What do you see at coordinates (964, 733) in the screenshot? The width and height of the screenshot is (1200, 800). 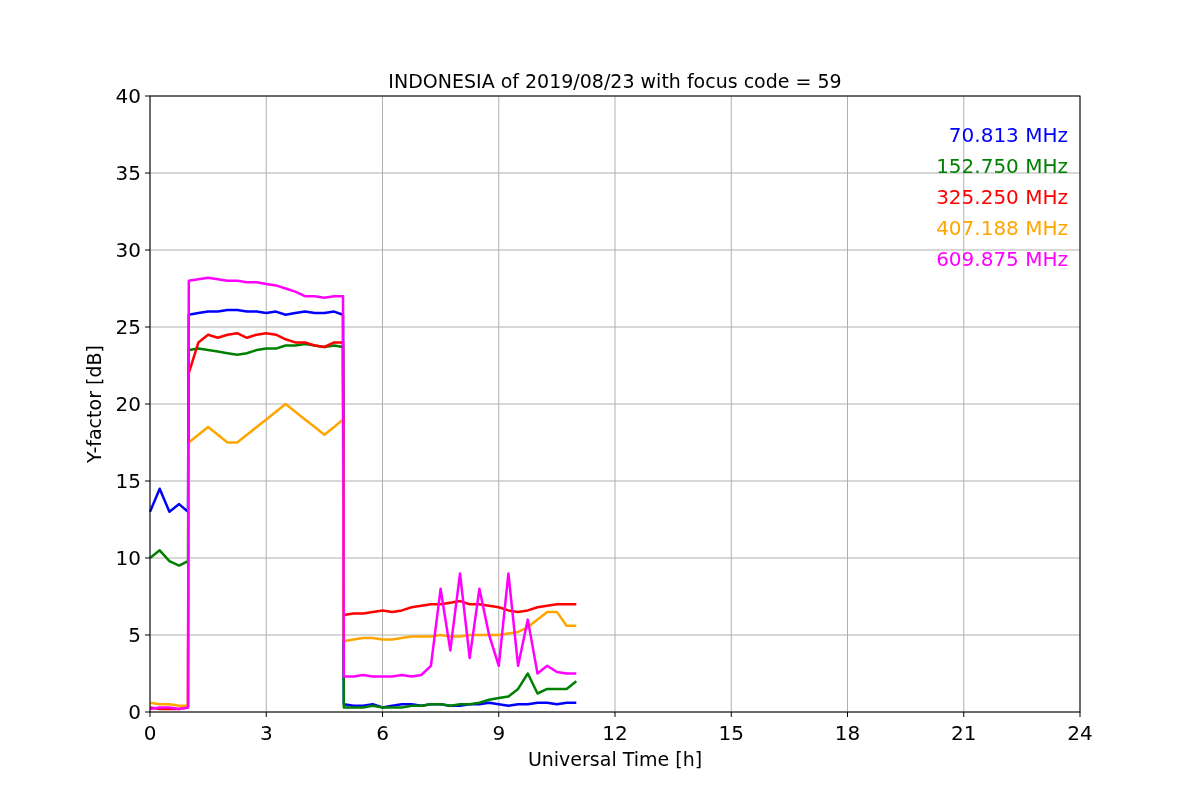 I see `tick-label: 21` at bounding box center [964, 733].